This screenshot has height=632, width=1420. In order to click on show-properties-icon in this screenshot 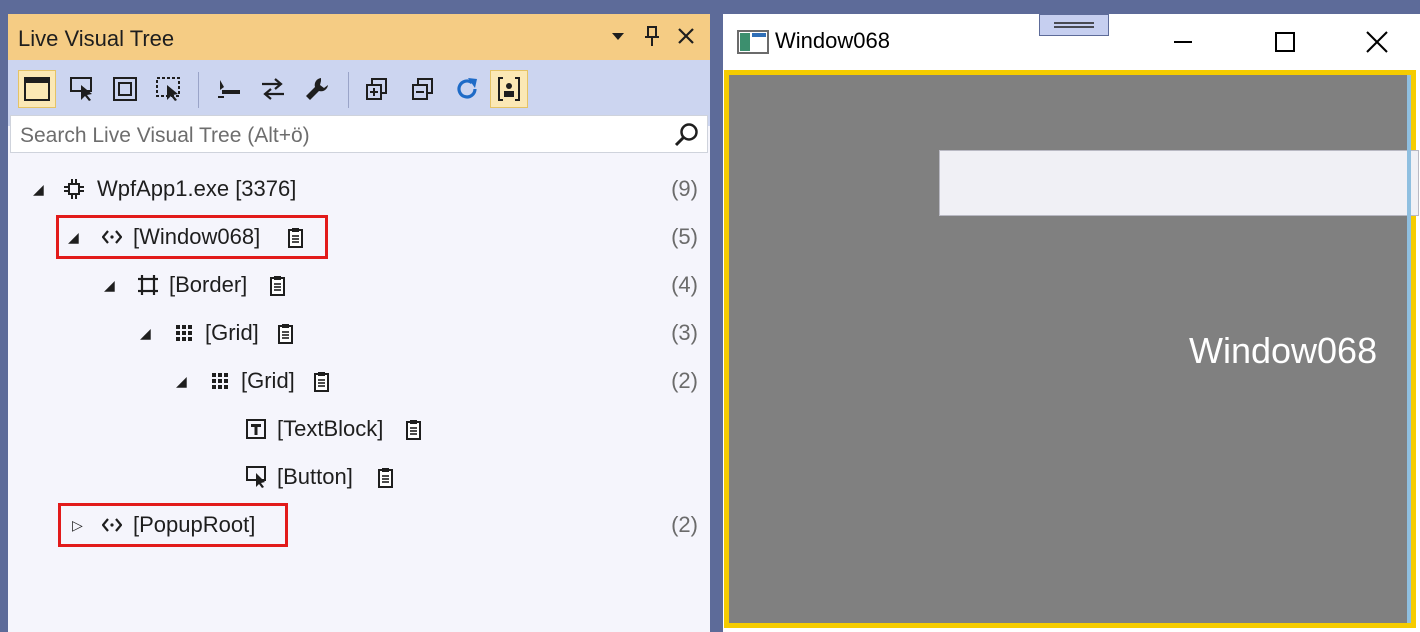, I will do `click(509, 89)`.